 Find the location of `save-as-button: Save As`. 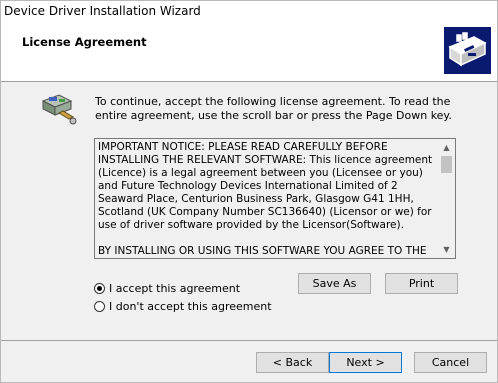

save-as-button: Save As is located at coordinates (334, 283).